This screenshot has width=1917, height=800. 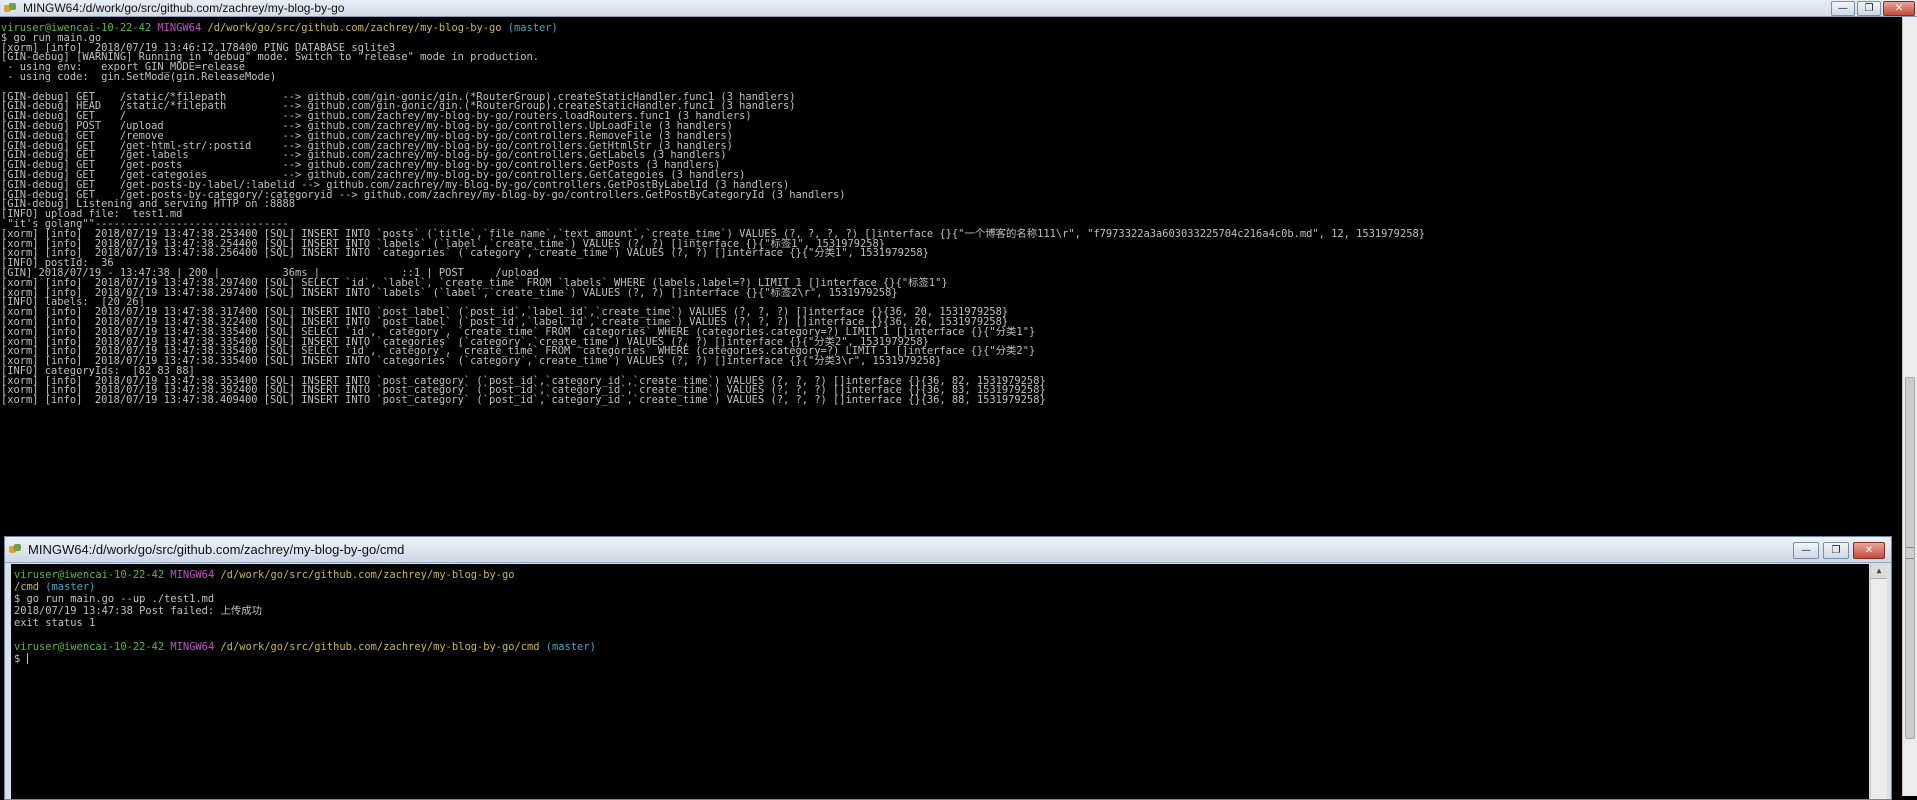 I want to click on scroll-up-arrow-icon: ▲, so click(x=1879, y=571).